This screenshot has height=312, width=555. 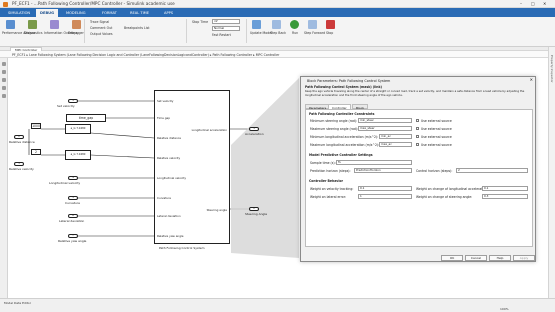 What do you see at coordinates (172, 178) in the screenshot?
I see `port-longitudinal-velocity: Longitudinal velocity` at bounding box center [172, 178].